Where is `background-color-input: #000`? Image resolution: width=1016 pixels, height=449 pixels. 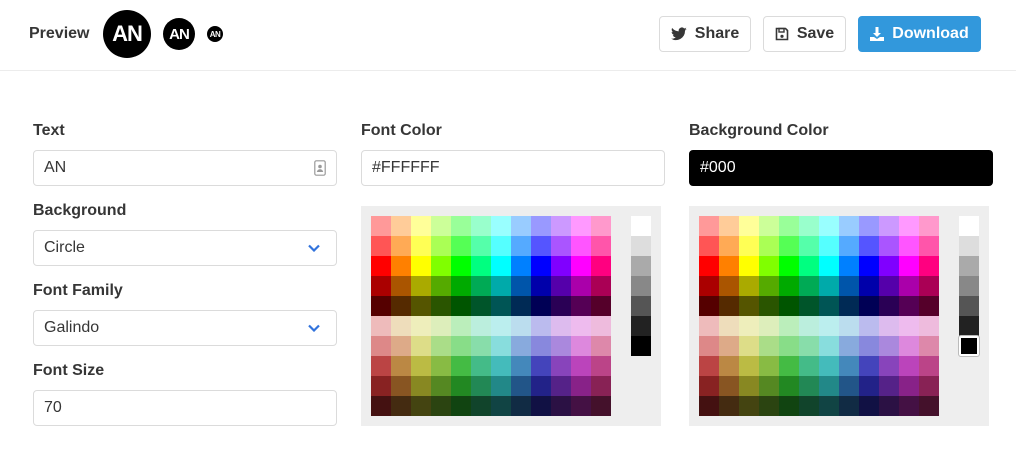 background-color-input: #000 is located at coordinates (841, 168).